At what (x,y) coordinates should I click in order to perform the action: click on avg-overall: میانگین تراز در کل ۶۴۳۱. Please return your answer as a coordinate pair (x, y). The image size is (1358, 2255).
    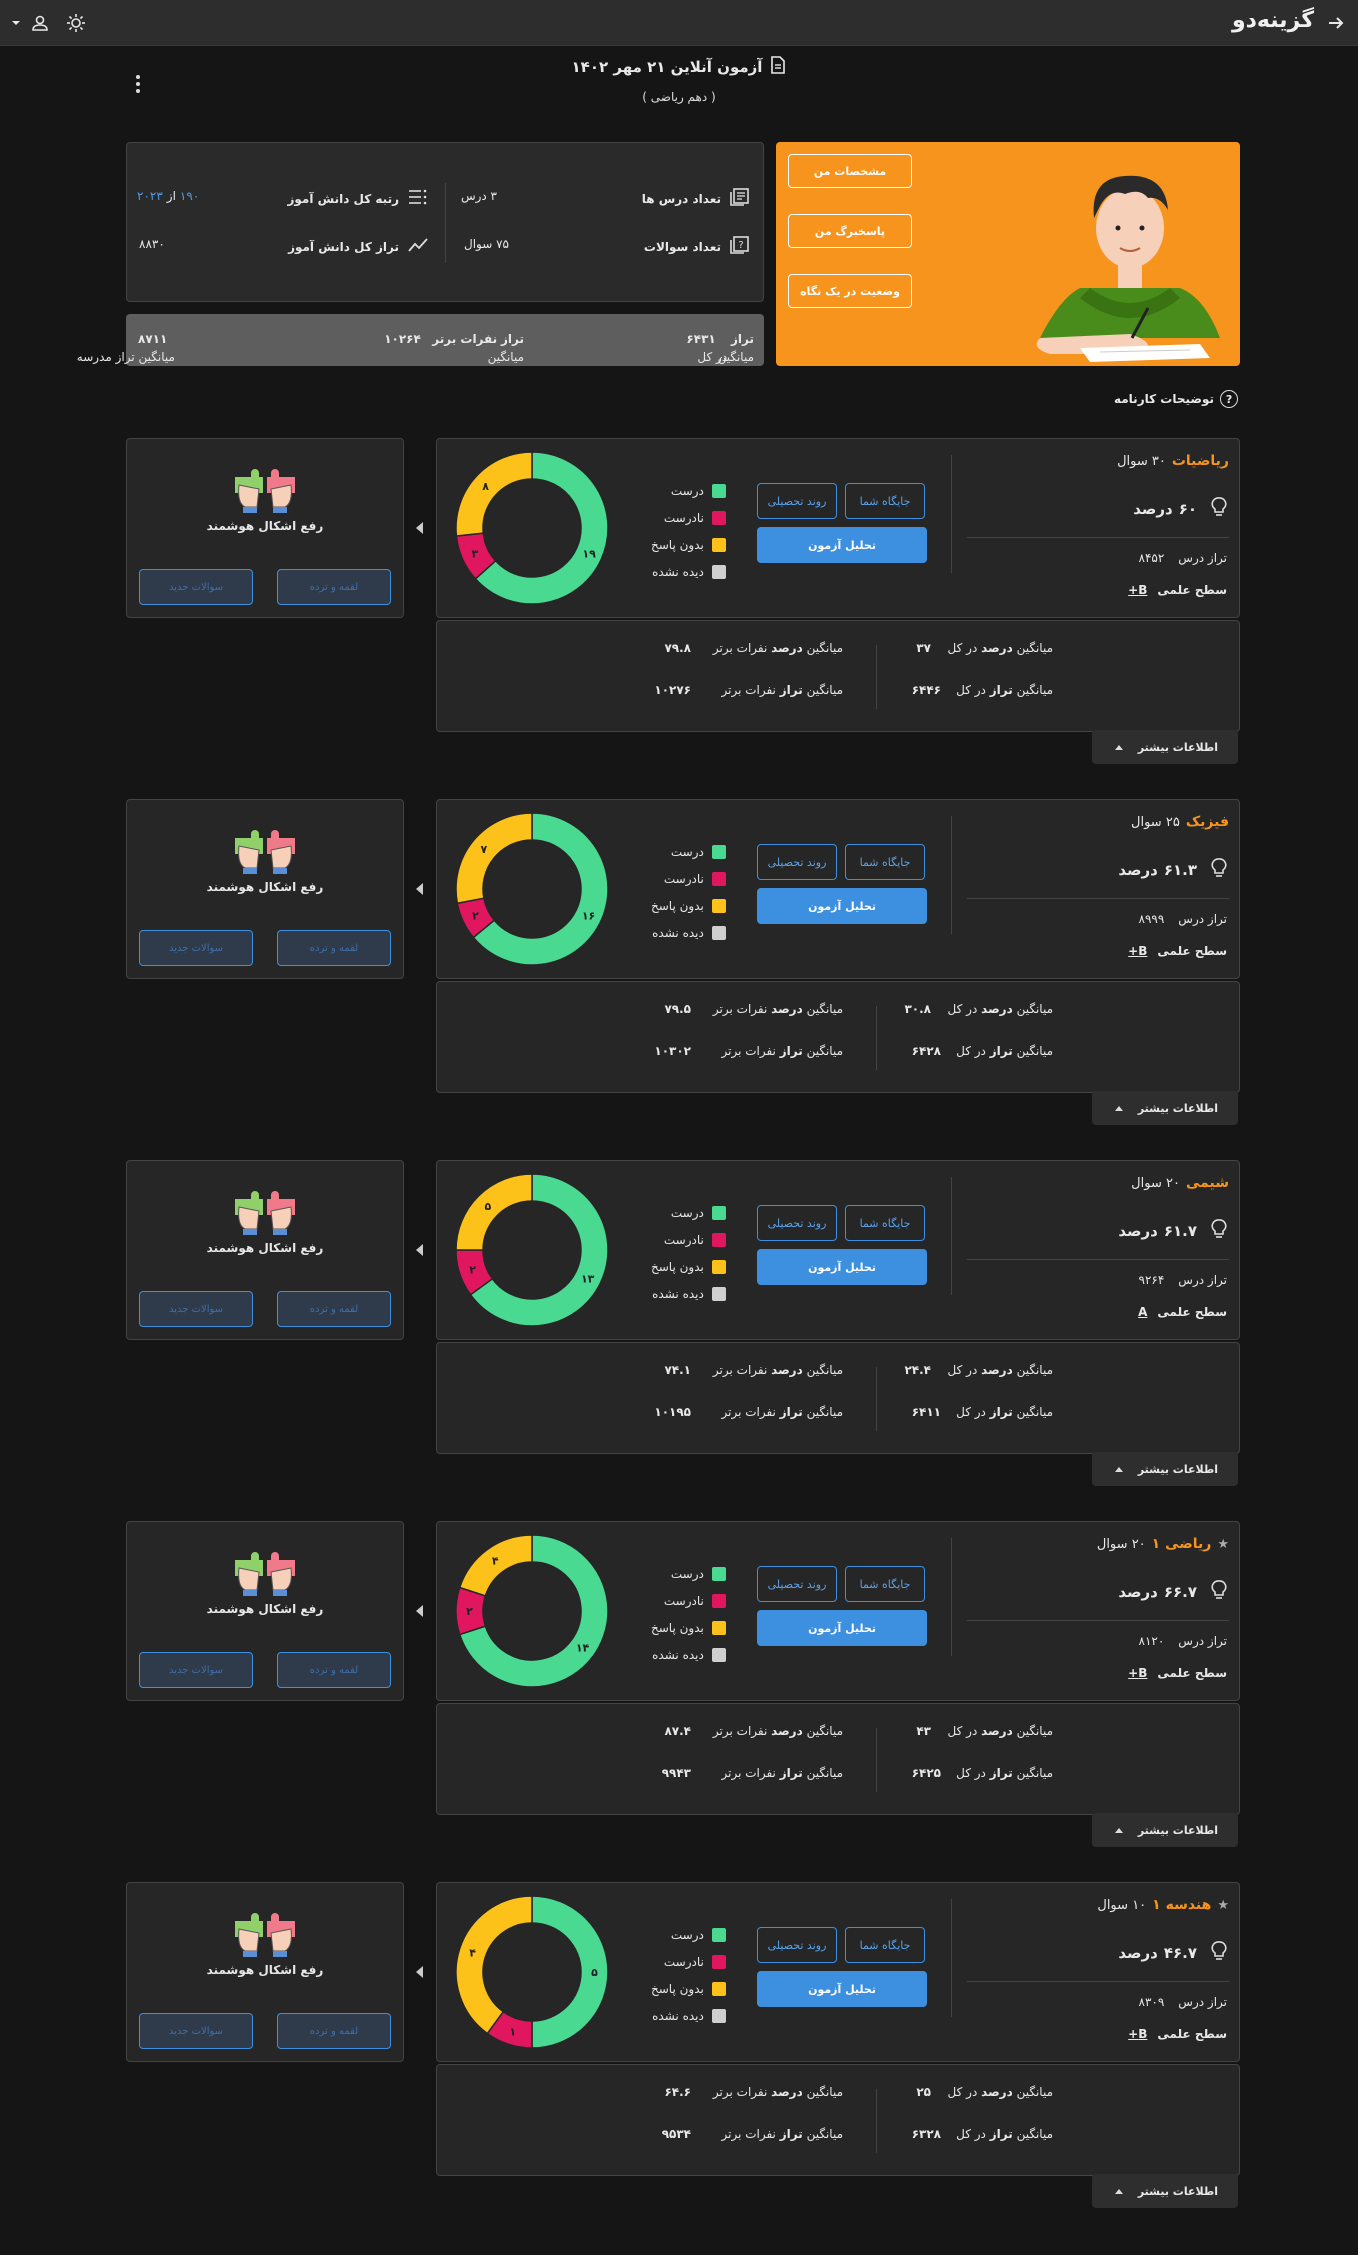
    Looking at the image, I should click on (720, 348).